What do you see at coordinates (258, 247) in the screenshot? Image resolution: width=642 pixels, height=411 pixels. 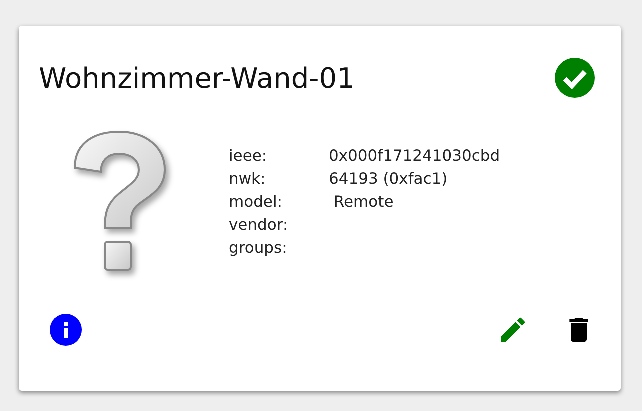 I see `property-label: groups:` at bounding box center [258, 247].